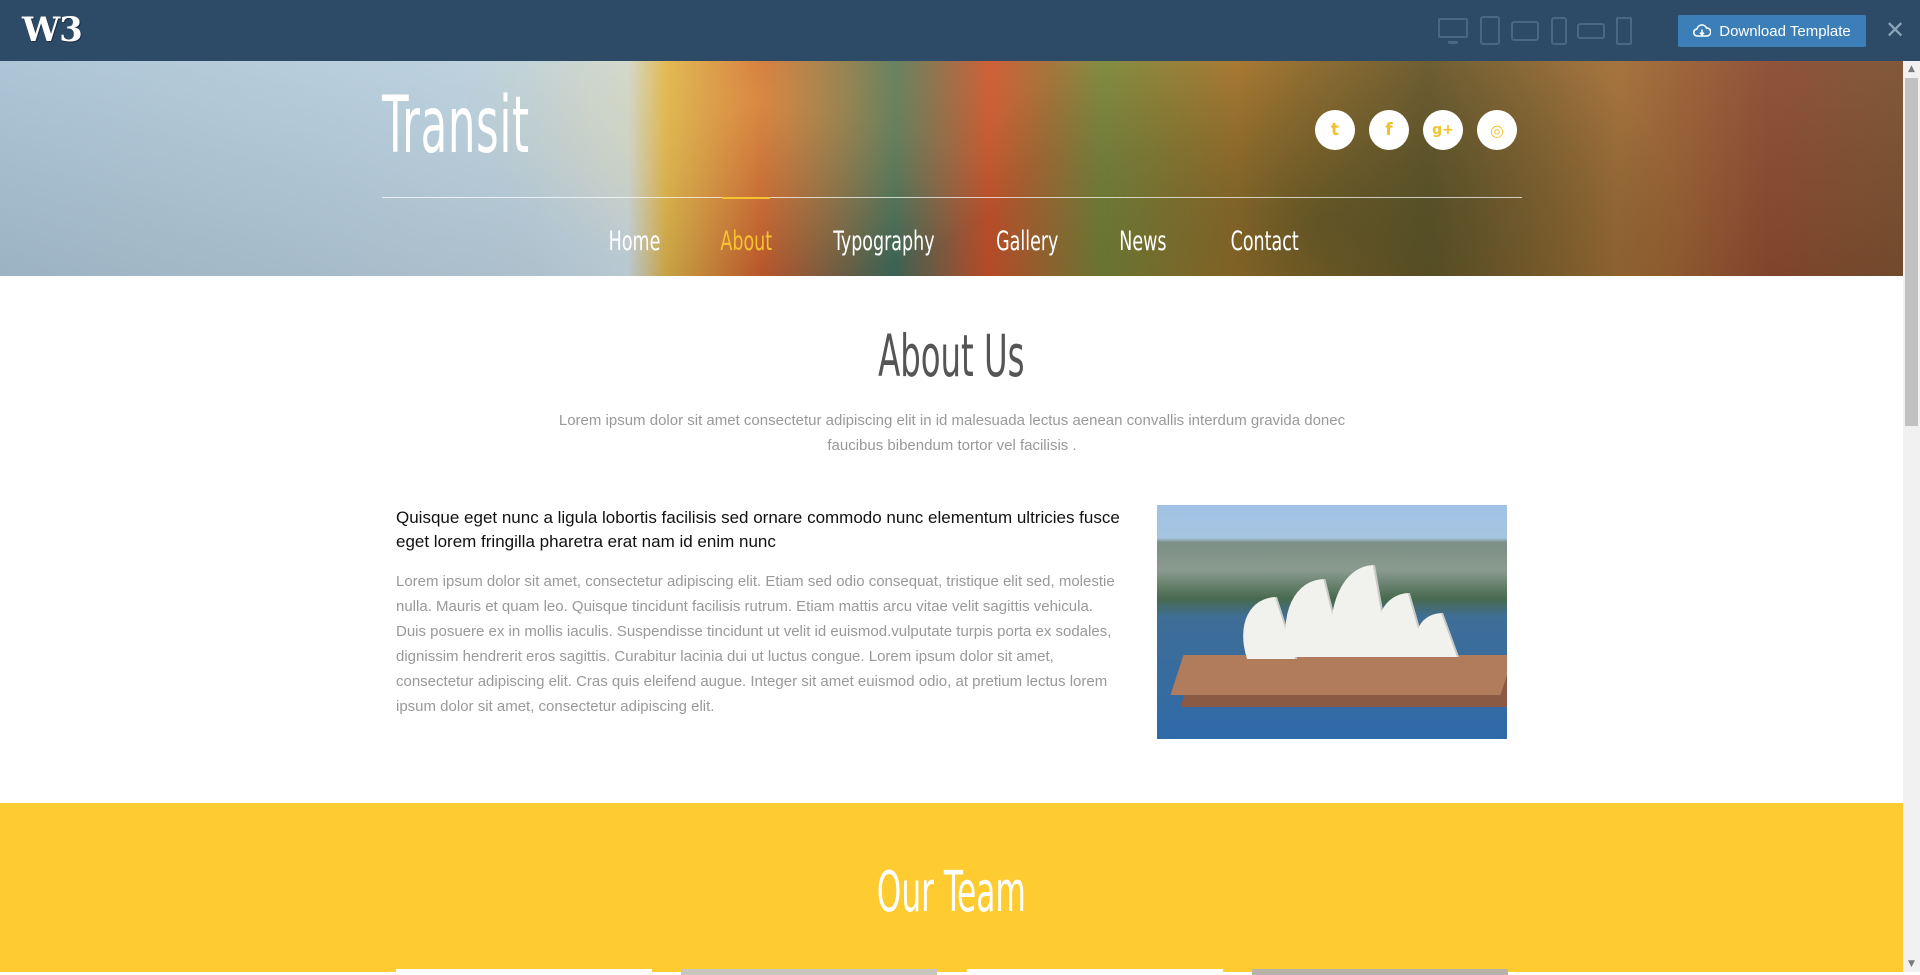 The height and width of the screenshot is (975, 1920). Describe the element at coordinates (951, 356) in the screenshot. I see `about-heading: About Us` at that location.